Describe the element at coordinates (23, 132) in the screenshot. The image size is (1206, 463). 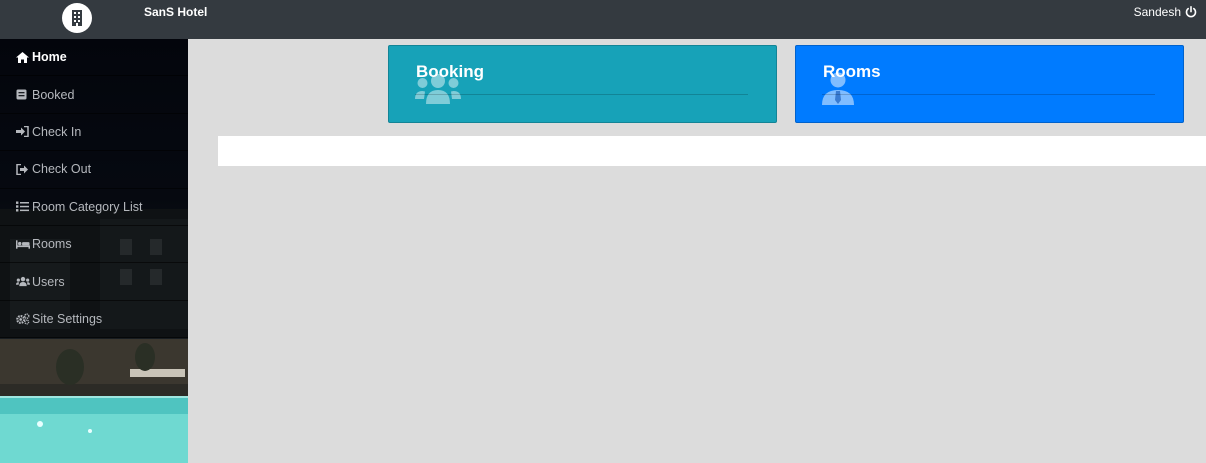
I see `sign-in-icon` at that location.